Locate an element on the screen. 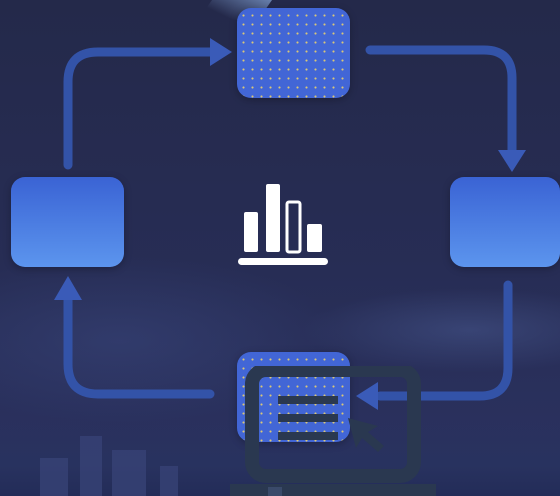 The image size is (560, 496). connector-bottom-to-left is located at coordinates (139, 347).